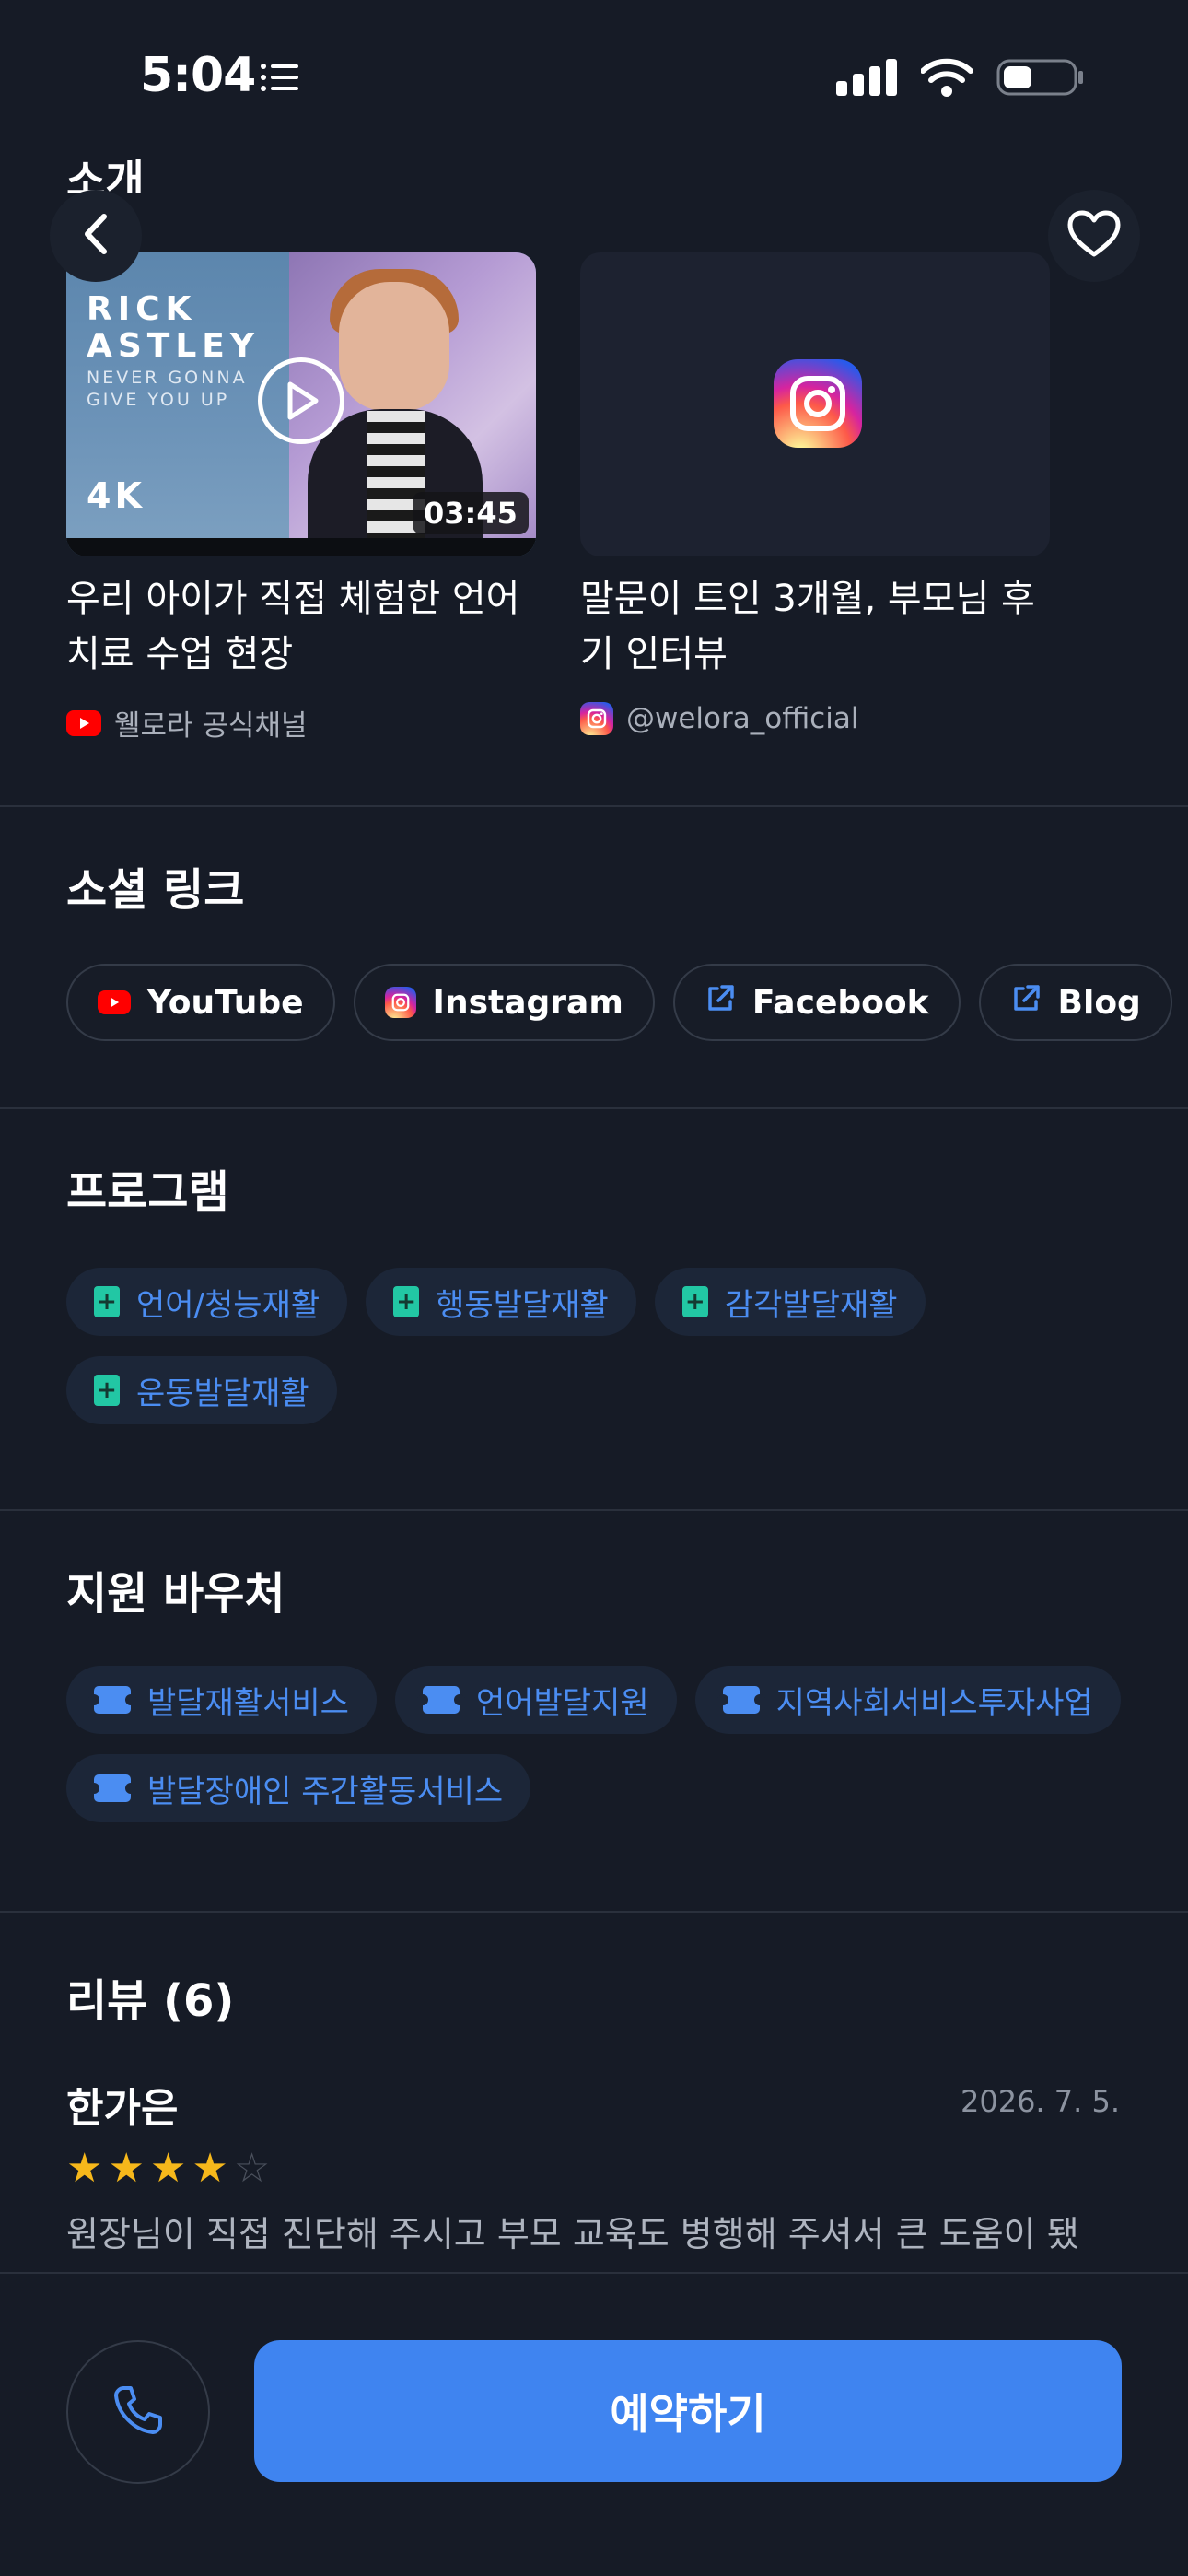  What do you see at coordinates (522, 1305) in the screenshot?
I see `program-tag-label: 행동발달재활` at bounding box center [522, 1305].